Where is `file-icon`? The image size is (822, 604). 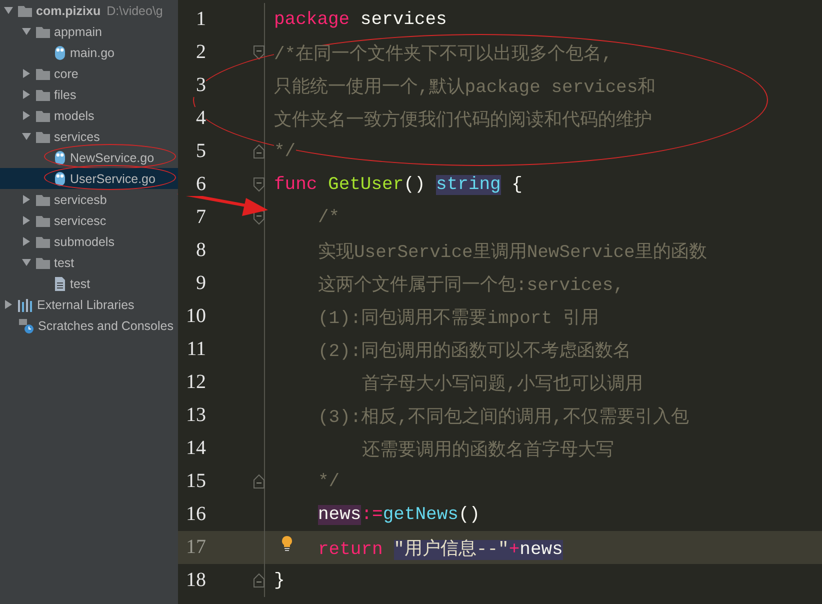
file-icon is located at coordinates (60, 284).